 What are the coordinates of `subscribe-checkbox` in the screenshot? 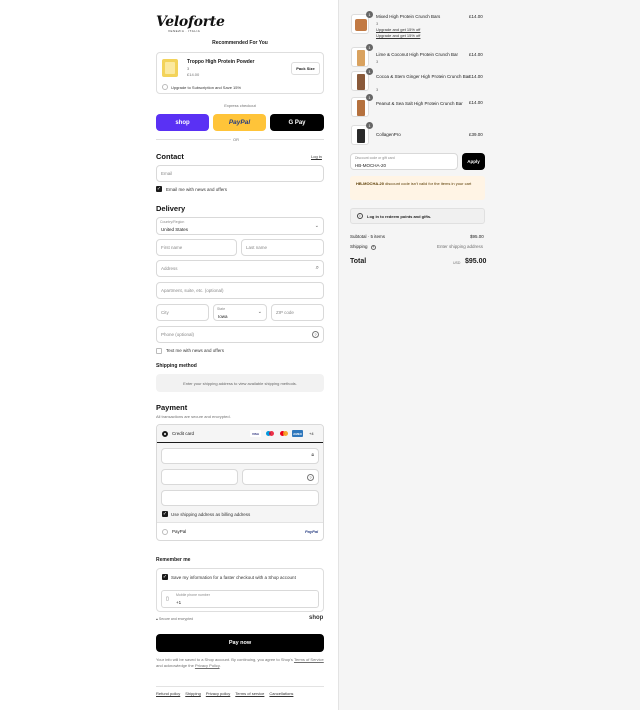 It's located at (165, 87).